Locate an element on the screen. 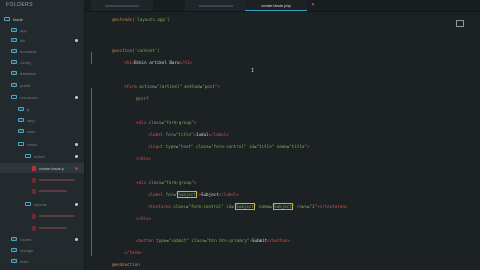  code-token: <div is located at coordinates (142, 122).